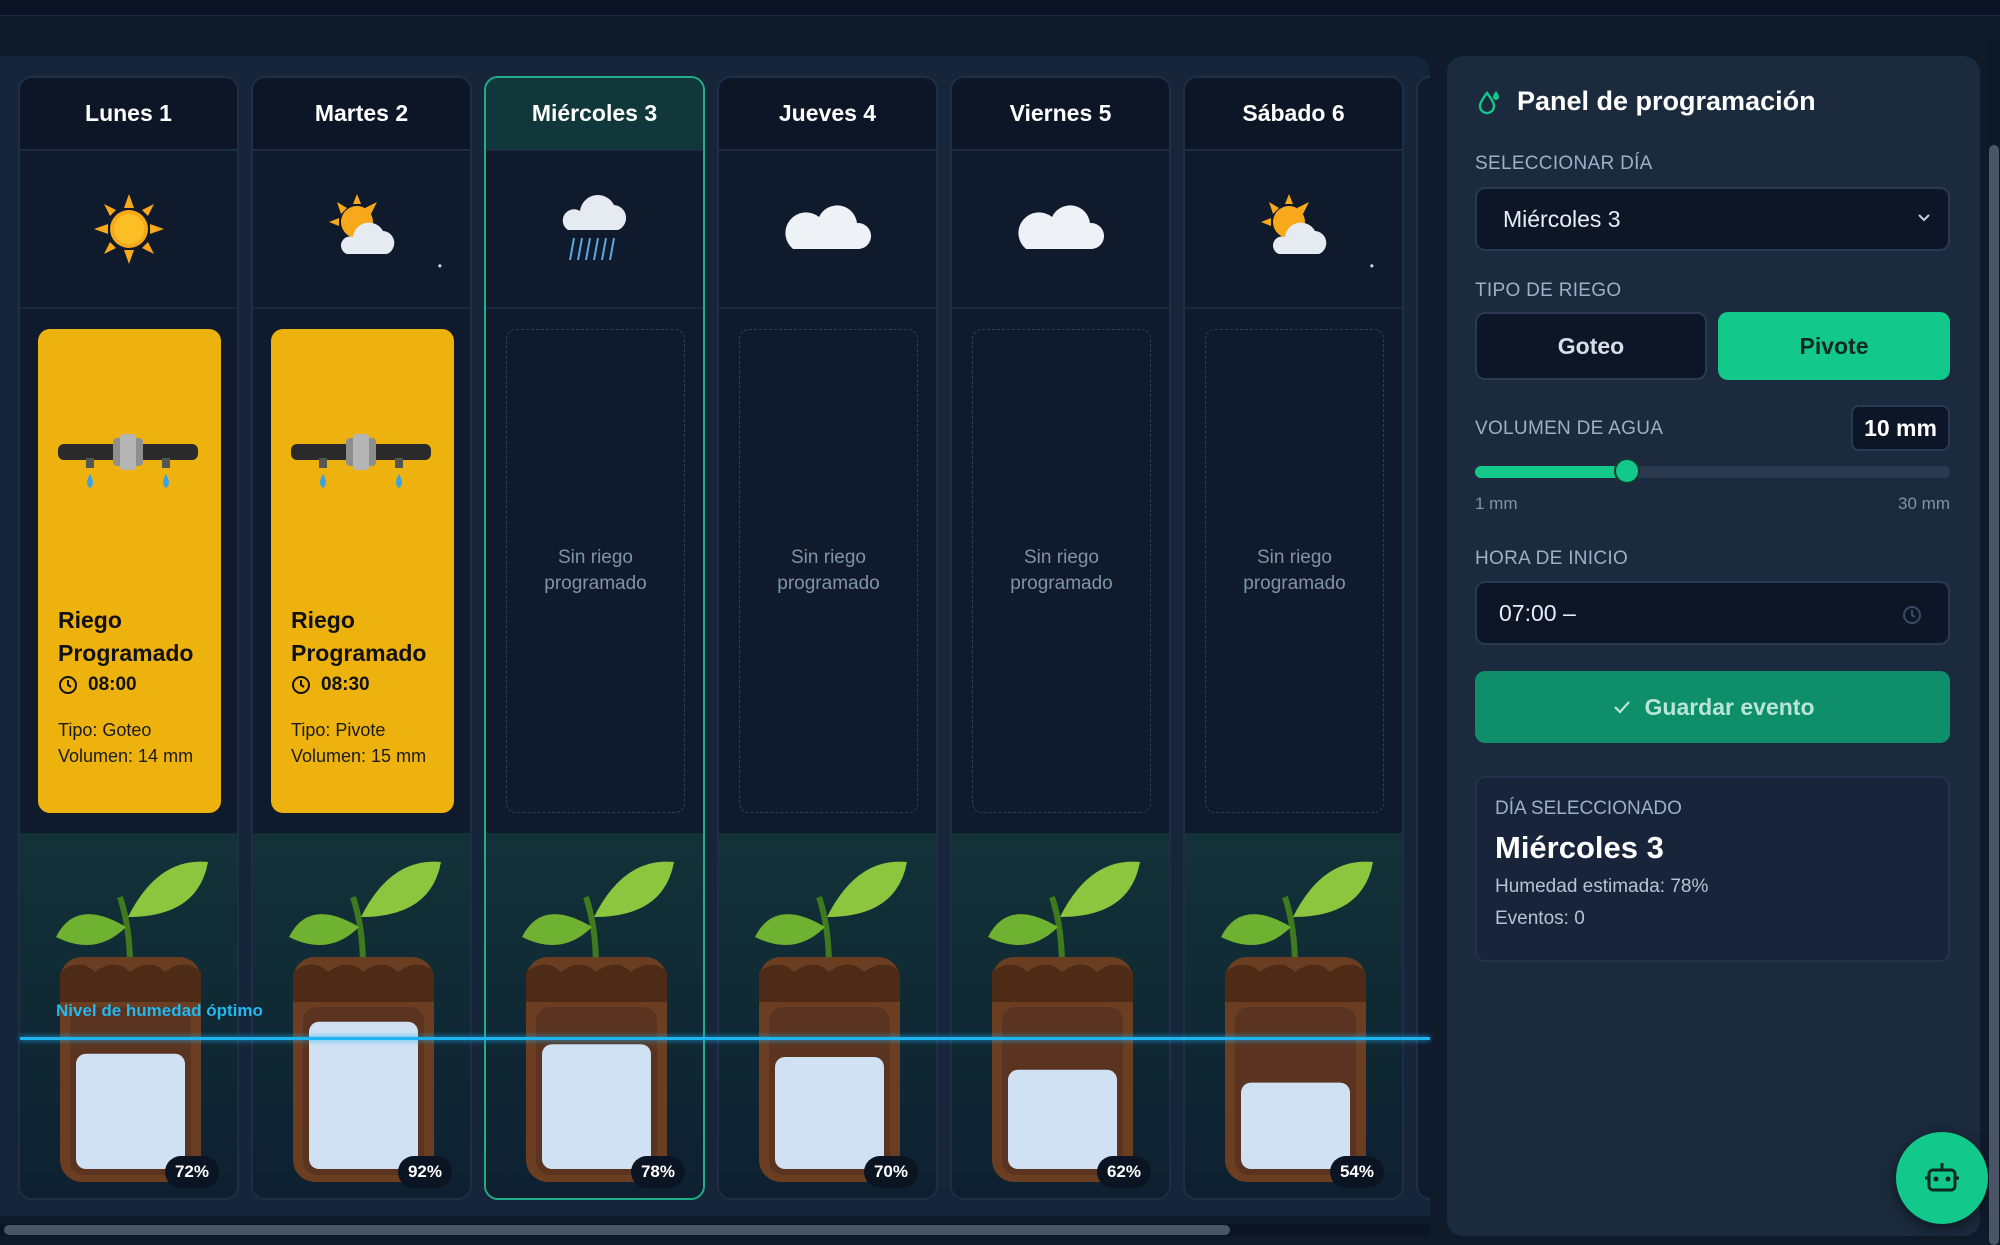  Describe the element at coordinates (128, 114) in the screenshot. I see `day-header: Lunes 1` at that location.